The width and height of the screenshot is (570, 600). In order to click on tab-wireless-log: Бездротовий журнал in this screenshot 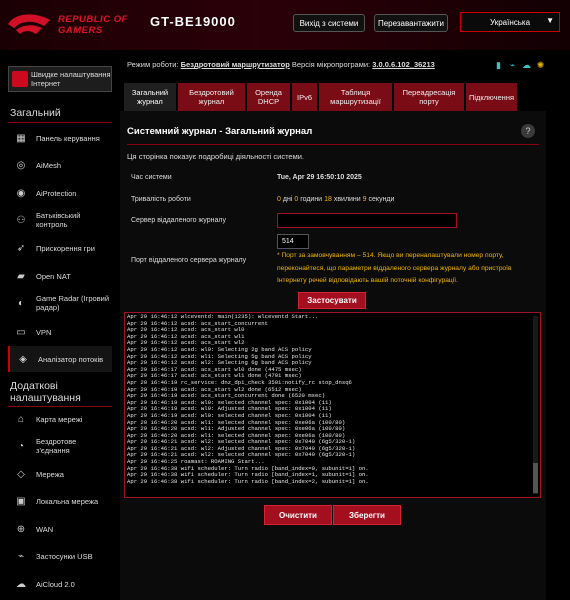, I will do `click(211, 97)`.